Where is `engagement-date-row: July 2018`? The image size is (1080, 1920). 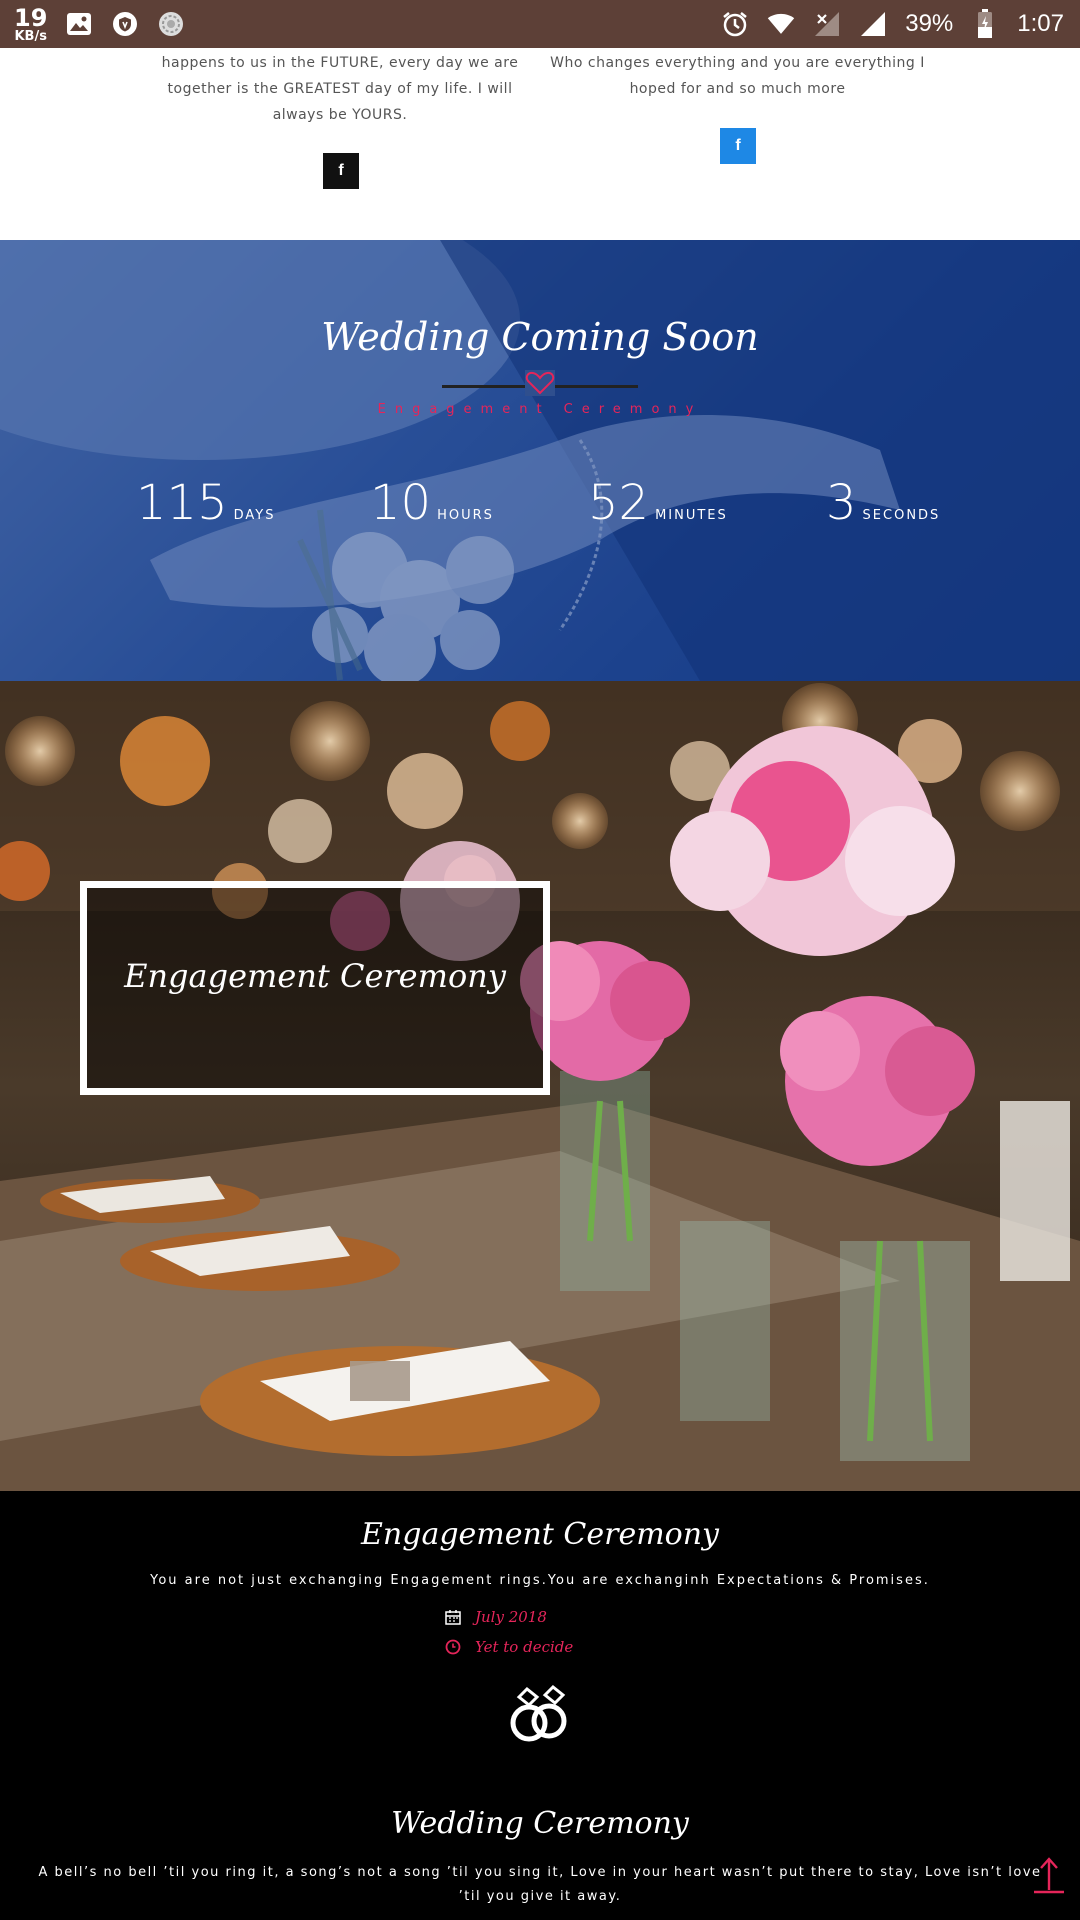 engagement-date-row: July 2018 is located at coordinates (496, 1617).